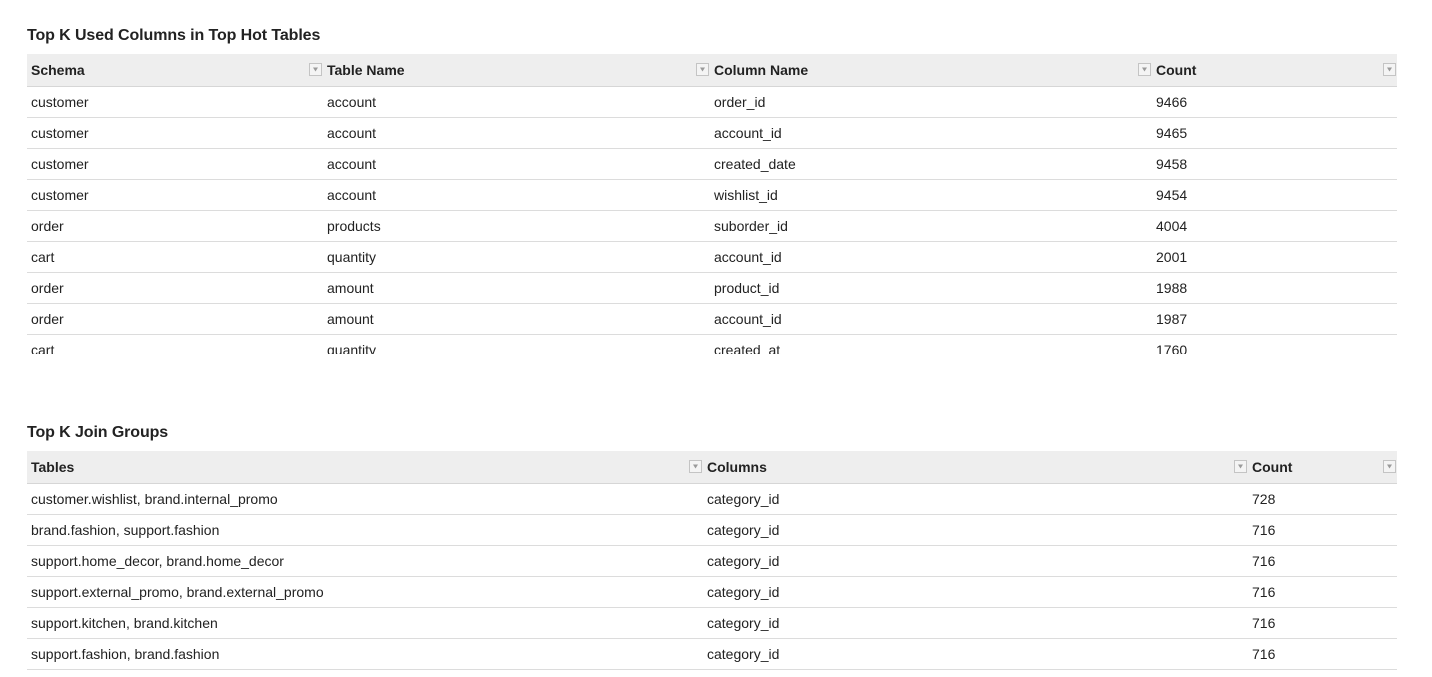 The width and height of the screenshot is (1432, 677). What do you see at coordinates (712, 257) in the screenshot?
I see `table-row: cart quantity account_id 2001` at bounding box center [712, 257].